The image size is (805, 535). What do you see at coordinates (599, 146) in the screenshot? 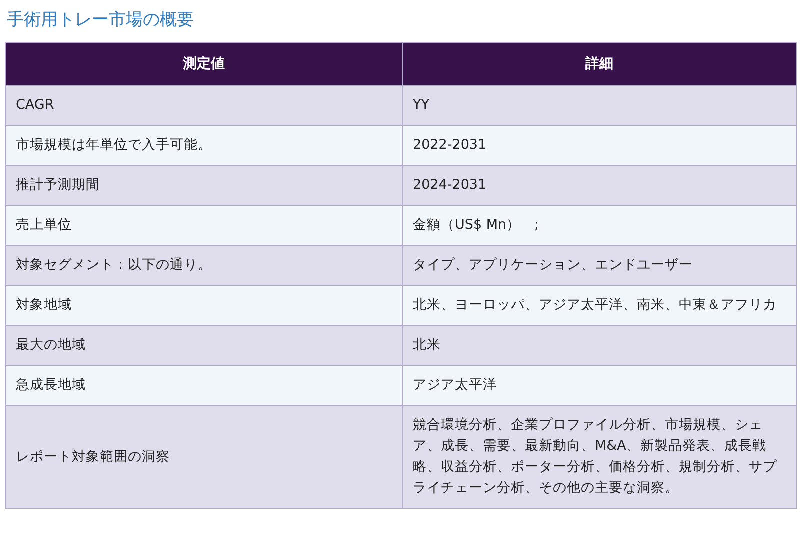
I see `table-cell: 2022-2031` at bounding box center [599, 146].